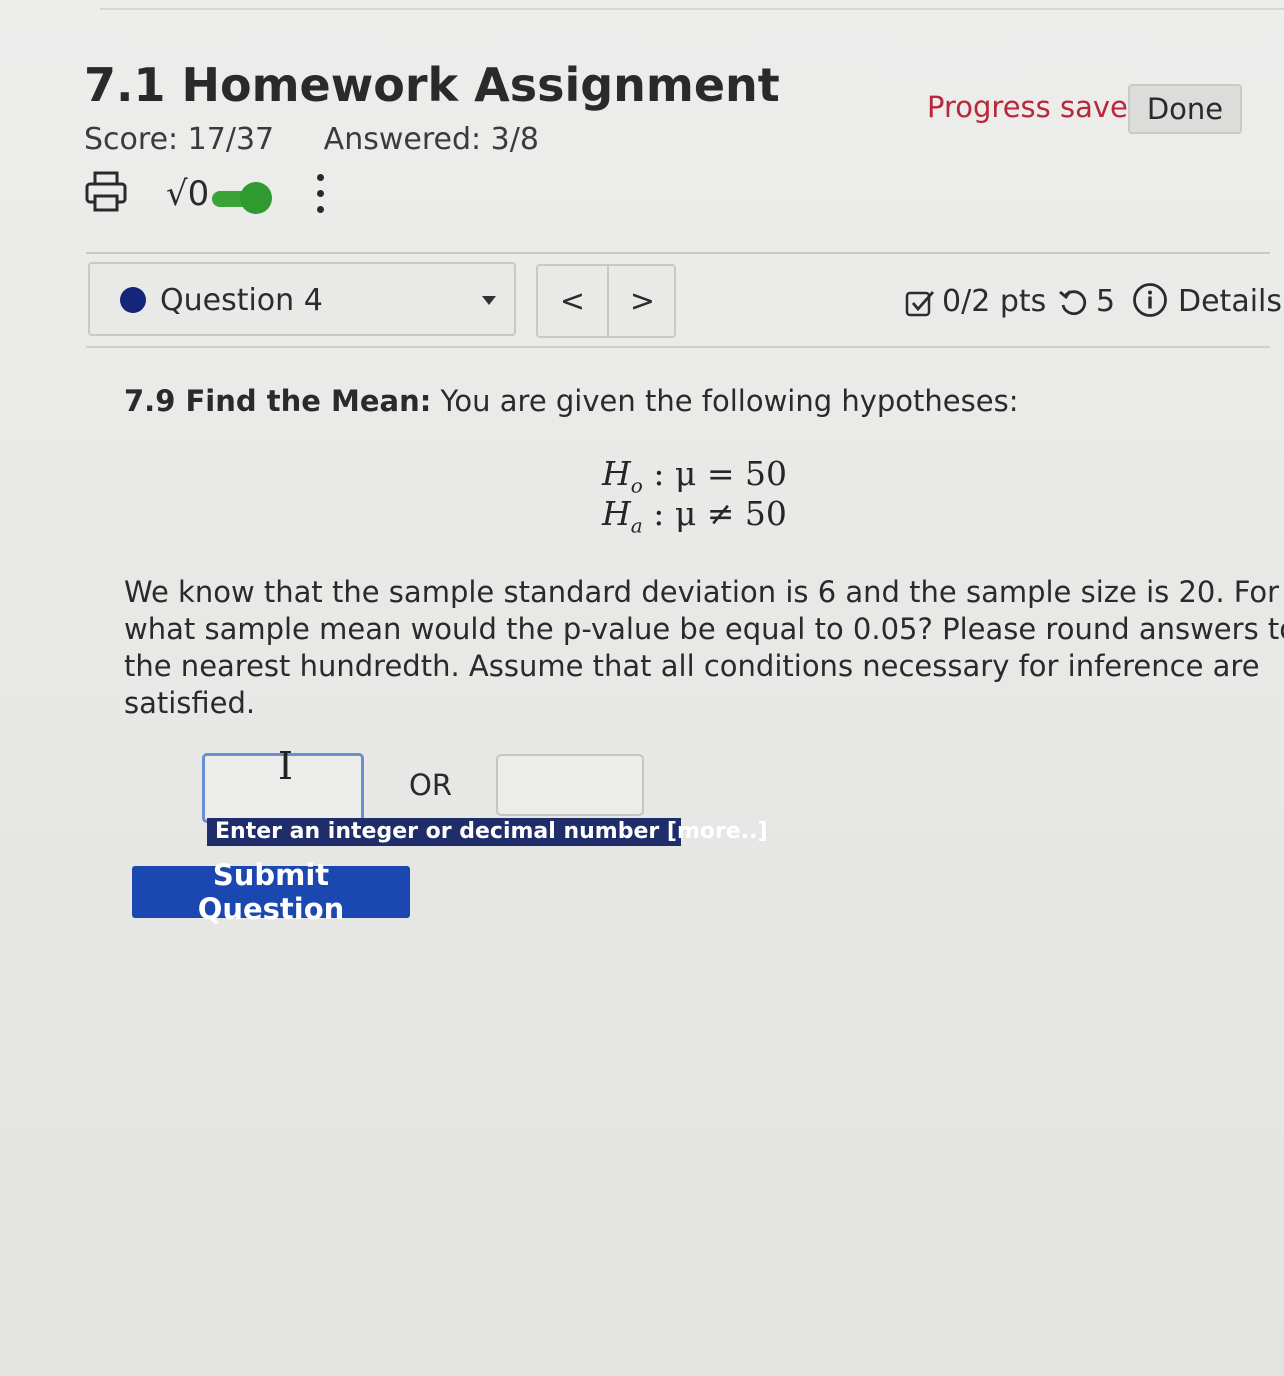 This screenshot has height=1376, width=1284. Describe the element at coordinates (271, 892) in the screenshot. I see `submit-question-button: Submit Question` at that location.